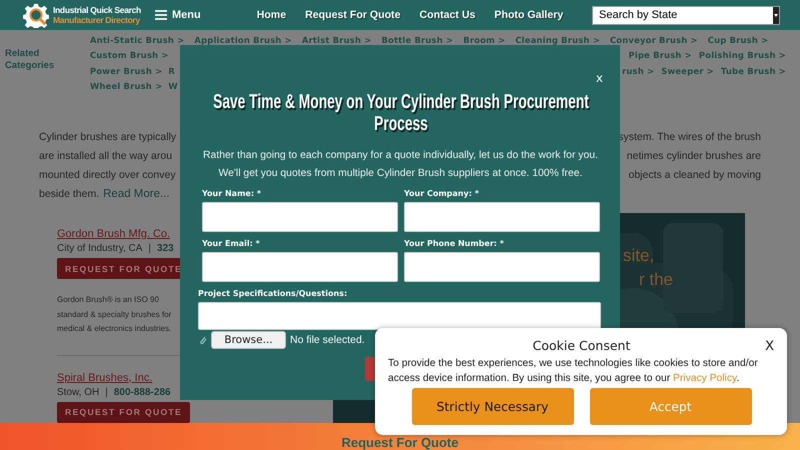 This screenshot has width=800, height=450. Describe the element at coordinates (273, 294) in the screenshot. I see `field-label: Project Specifications/Questions:` at that location.